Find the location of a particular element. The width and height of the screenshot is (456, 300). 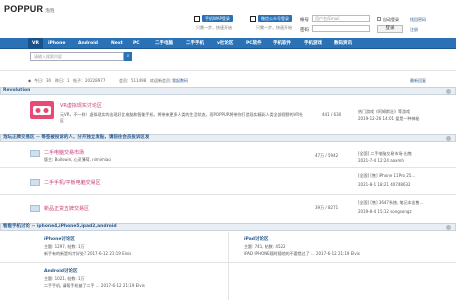

forum-moderators: 版主: Bullswin, 心灵薄荷, nimimiao is located at coordinates (77, 159).